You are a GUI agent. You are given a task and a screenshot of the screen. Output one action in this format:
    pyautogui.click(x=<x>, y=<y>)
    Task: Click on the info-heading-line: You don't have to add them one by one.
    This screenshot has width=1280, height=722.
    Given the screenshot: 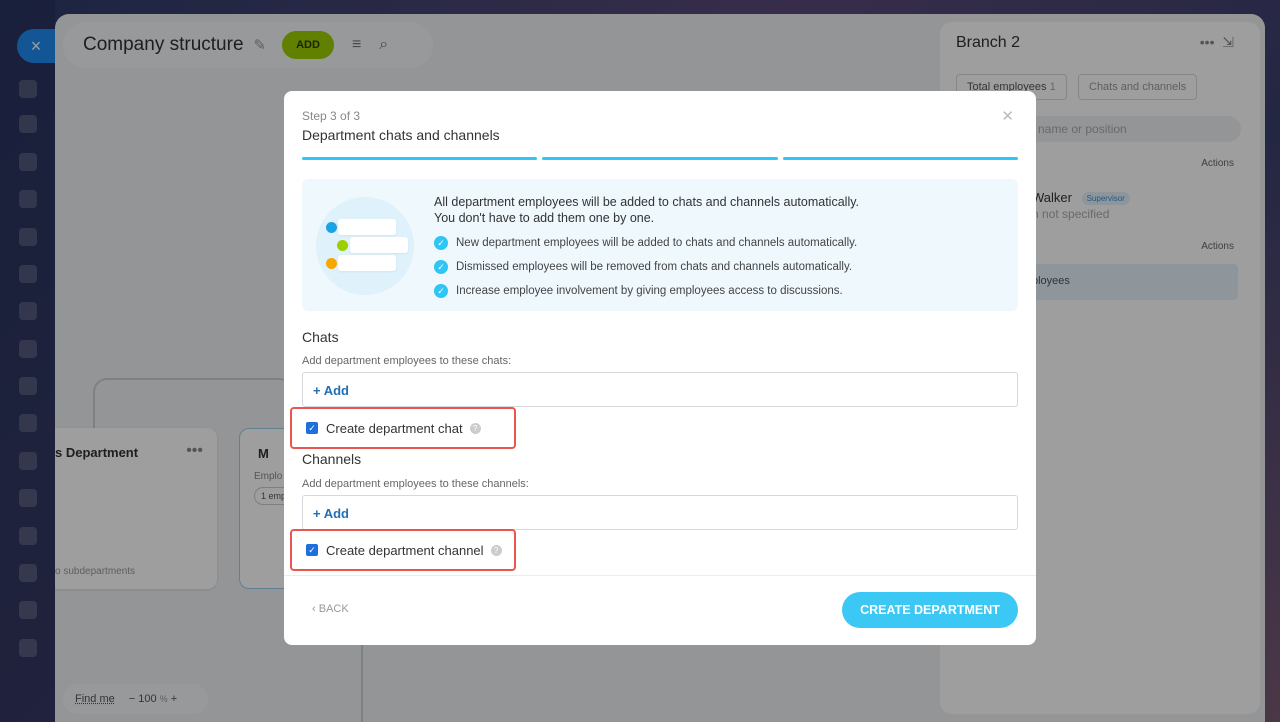 What is the action you would take?
    pyautogui.click(x=544, y=218)
    